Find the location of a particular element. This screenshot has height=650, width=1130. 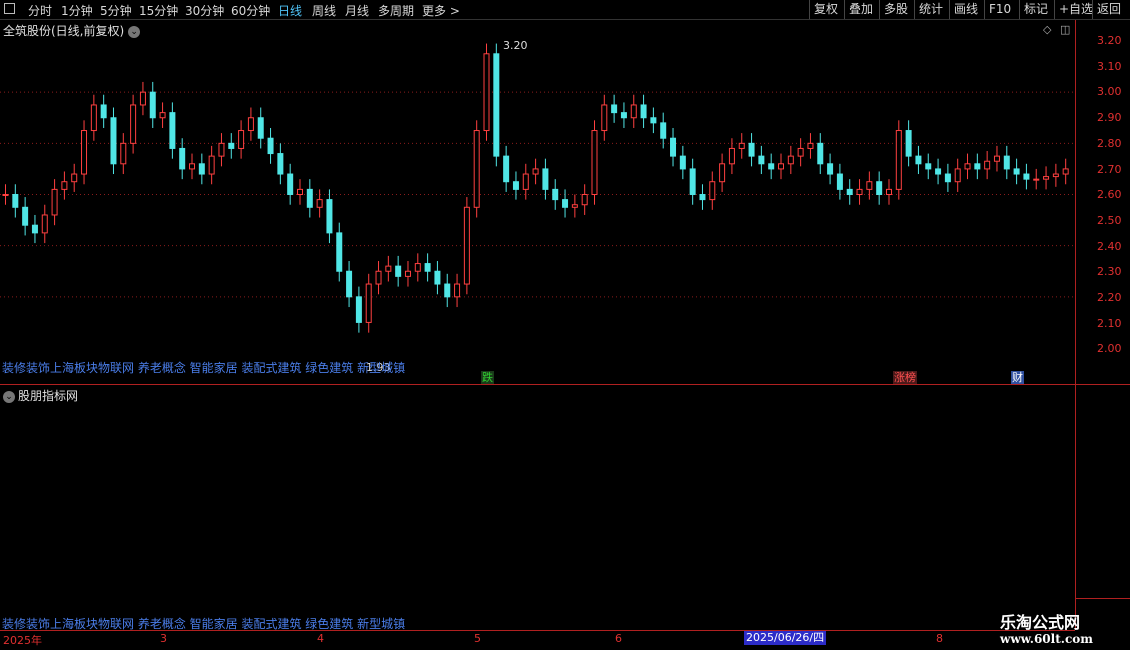

marker-limit-list: 涨榜 is located at coordinates (905, 377).